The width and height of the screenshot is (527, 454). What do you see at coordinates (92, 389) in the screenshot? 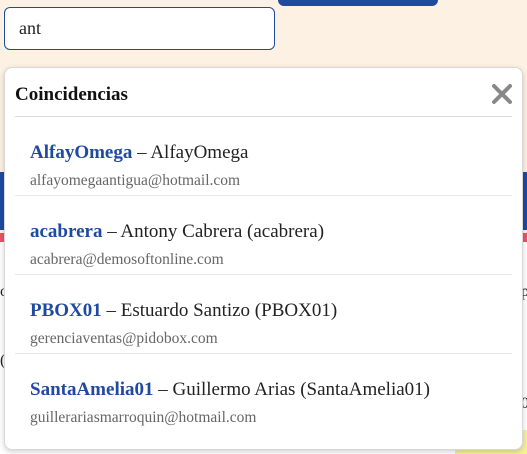
I see `result-username: SantaAmelia01` at bounding box center [92, 389].